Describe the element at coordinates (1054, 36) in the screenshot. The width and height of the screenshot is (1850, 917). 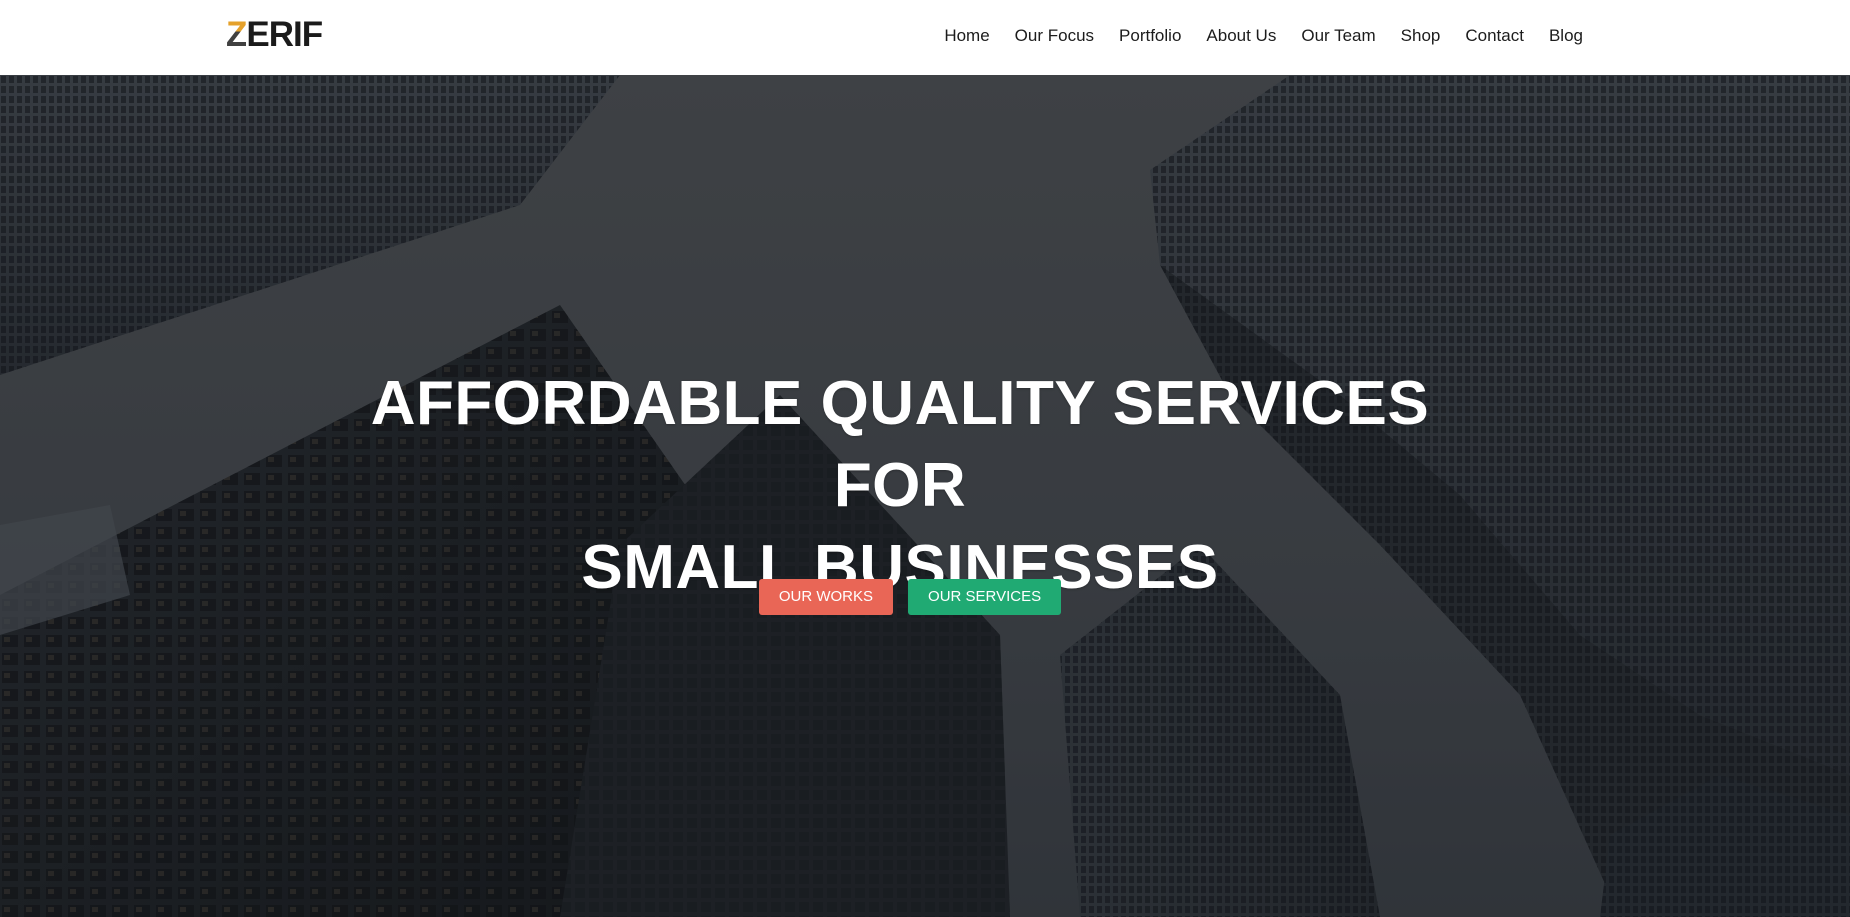
I see `nav-item-our-focus: Our Focus` at that location.